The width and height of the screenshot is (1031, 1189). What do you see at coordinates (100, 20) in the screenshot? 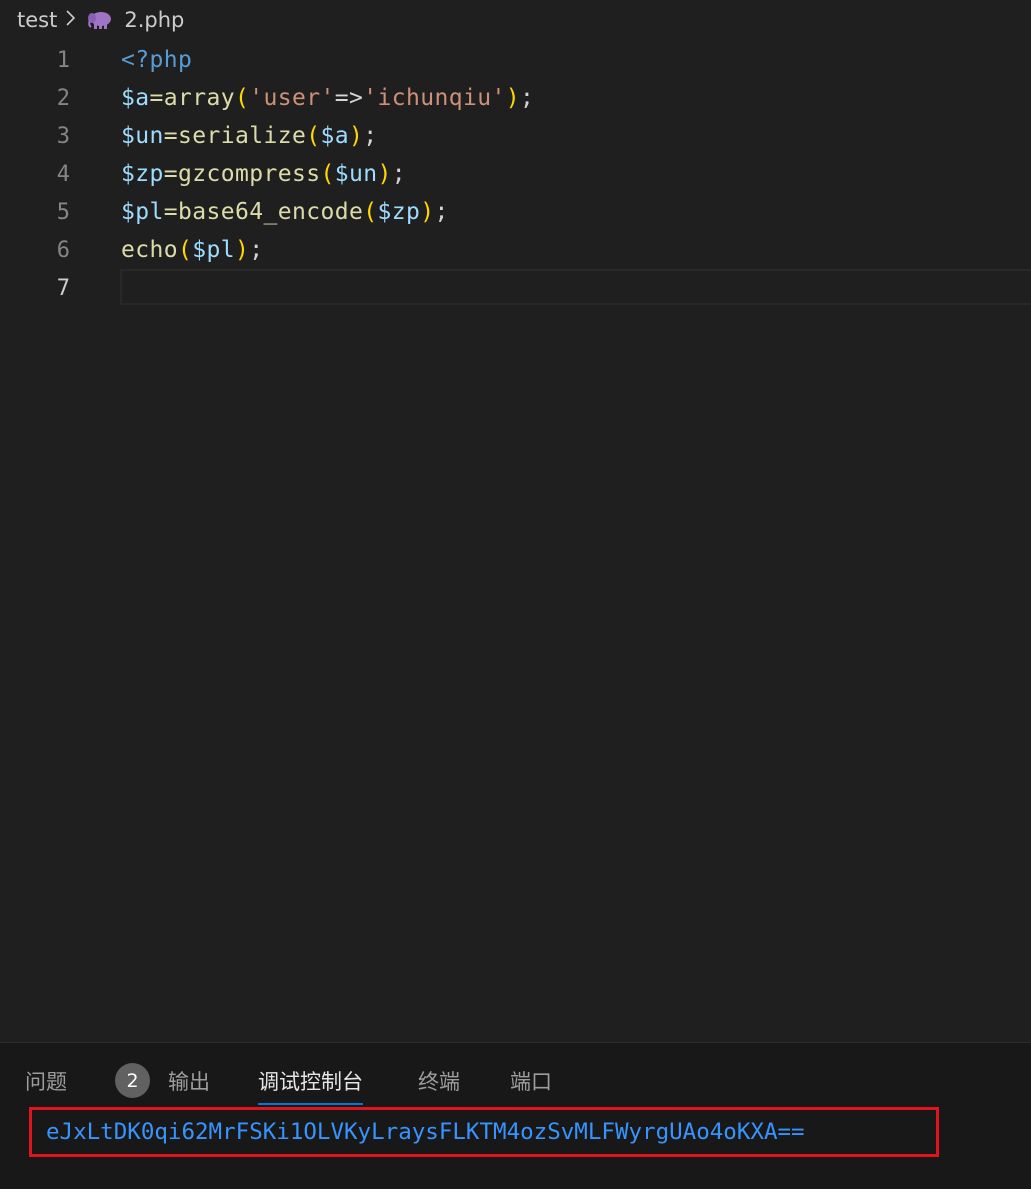
I see `php-elephant-icon` at bounding box center [100, 20].